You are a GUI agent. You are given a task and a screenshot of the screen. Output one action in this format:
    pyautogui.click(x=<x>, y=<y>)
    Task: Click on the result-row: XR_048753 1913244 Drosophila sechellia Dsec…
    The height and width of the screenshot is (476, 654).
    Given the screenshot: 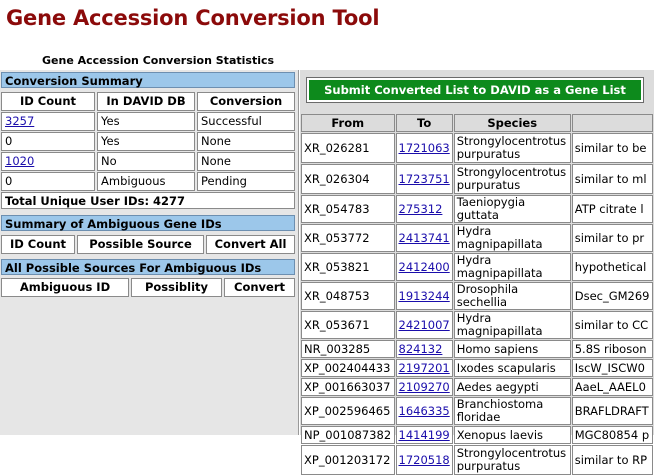 What is the action you would take?
    pyautogui.click(x=477, y=296)
    